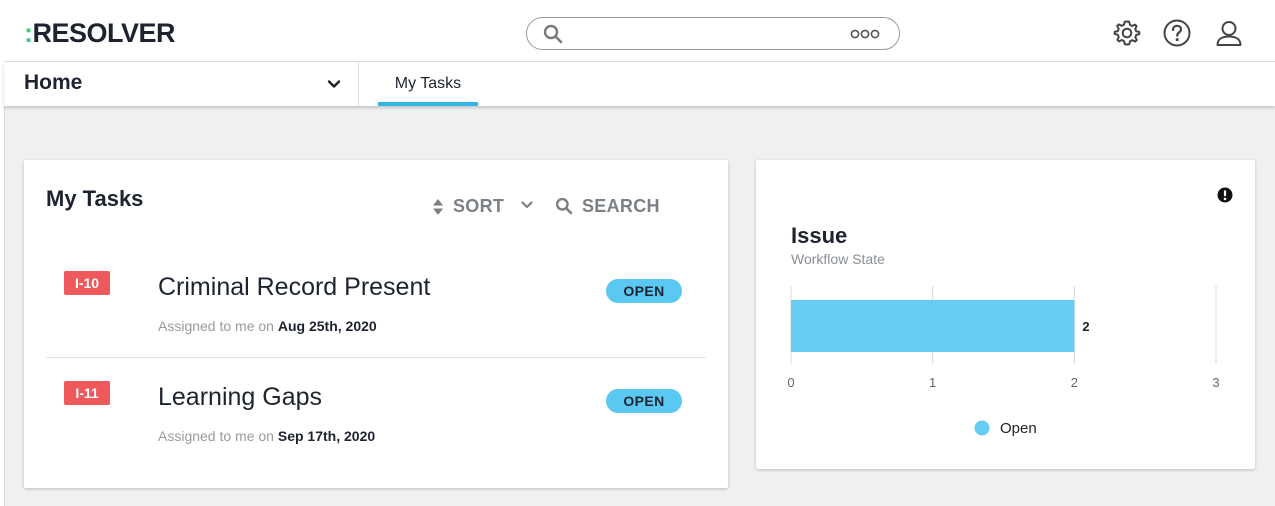 This screenshot has height=506, width=1275. I want to click on x-tick-label: 0, so click(790, 382).